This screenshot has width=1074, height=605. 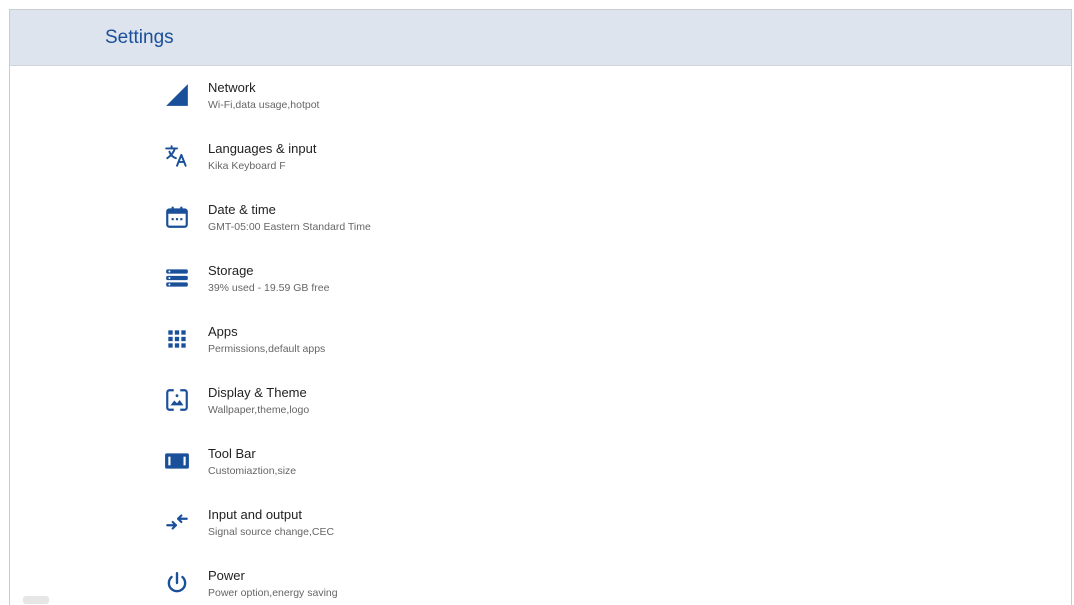 I want to click on apps-grid-icon, so click(x=177, y=339).